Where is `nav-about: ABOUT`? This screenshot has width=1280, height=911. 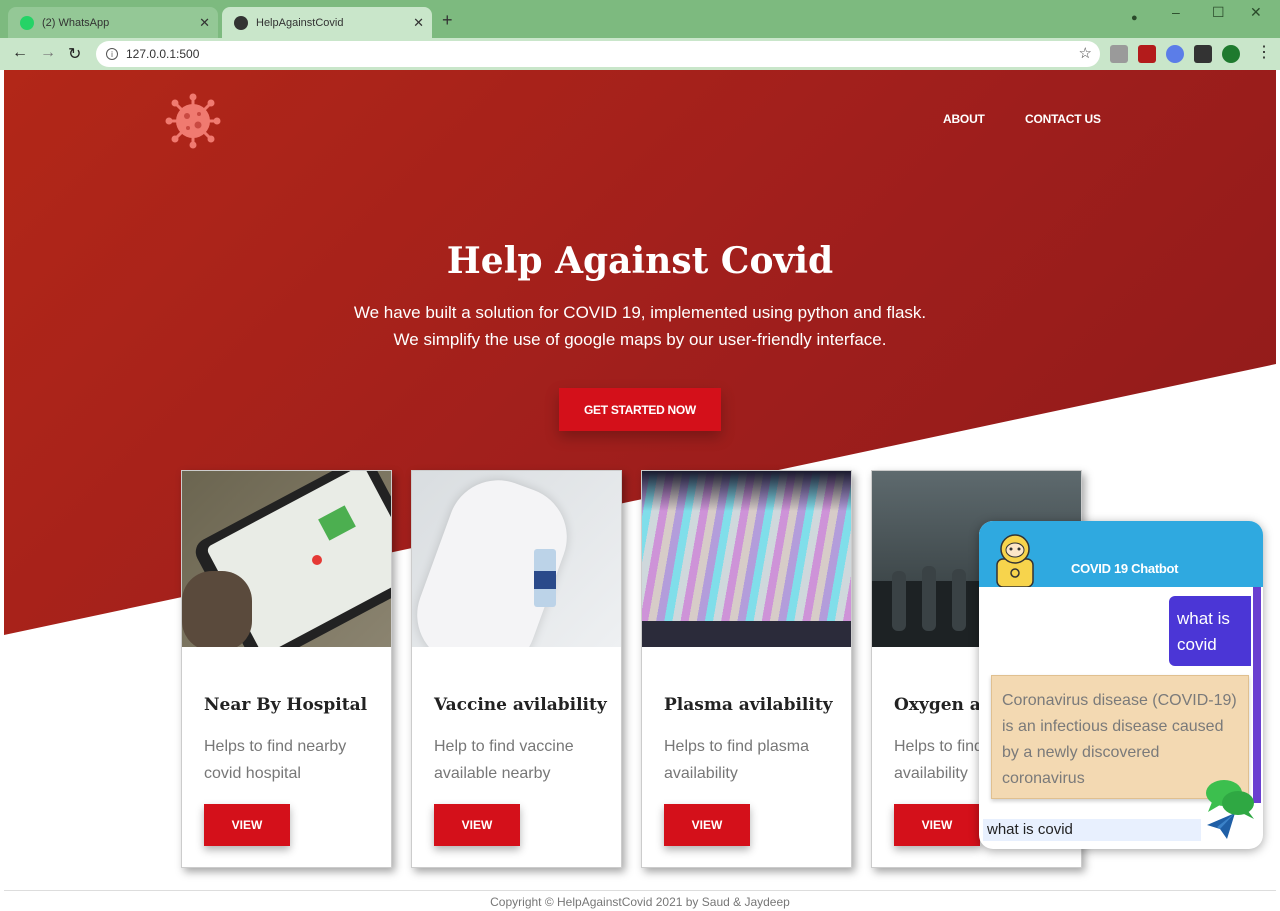
nav-about: ABOUT is located at coordinates (964, 119).